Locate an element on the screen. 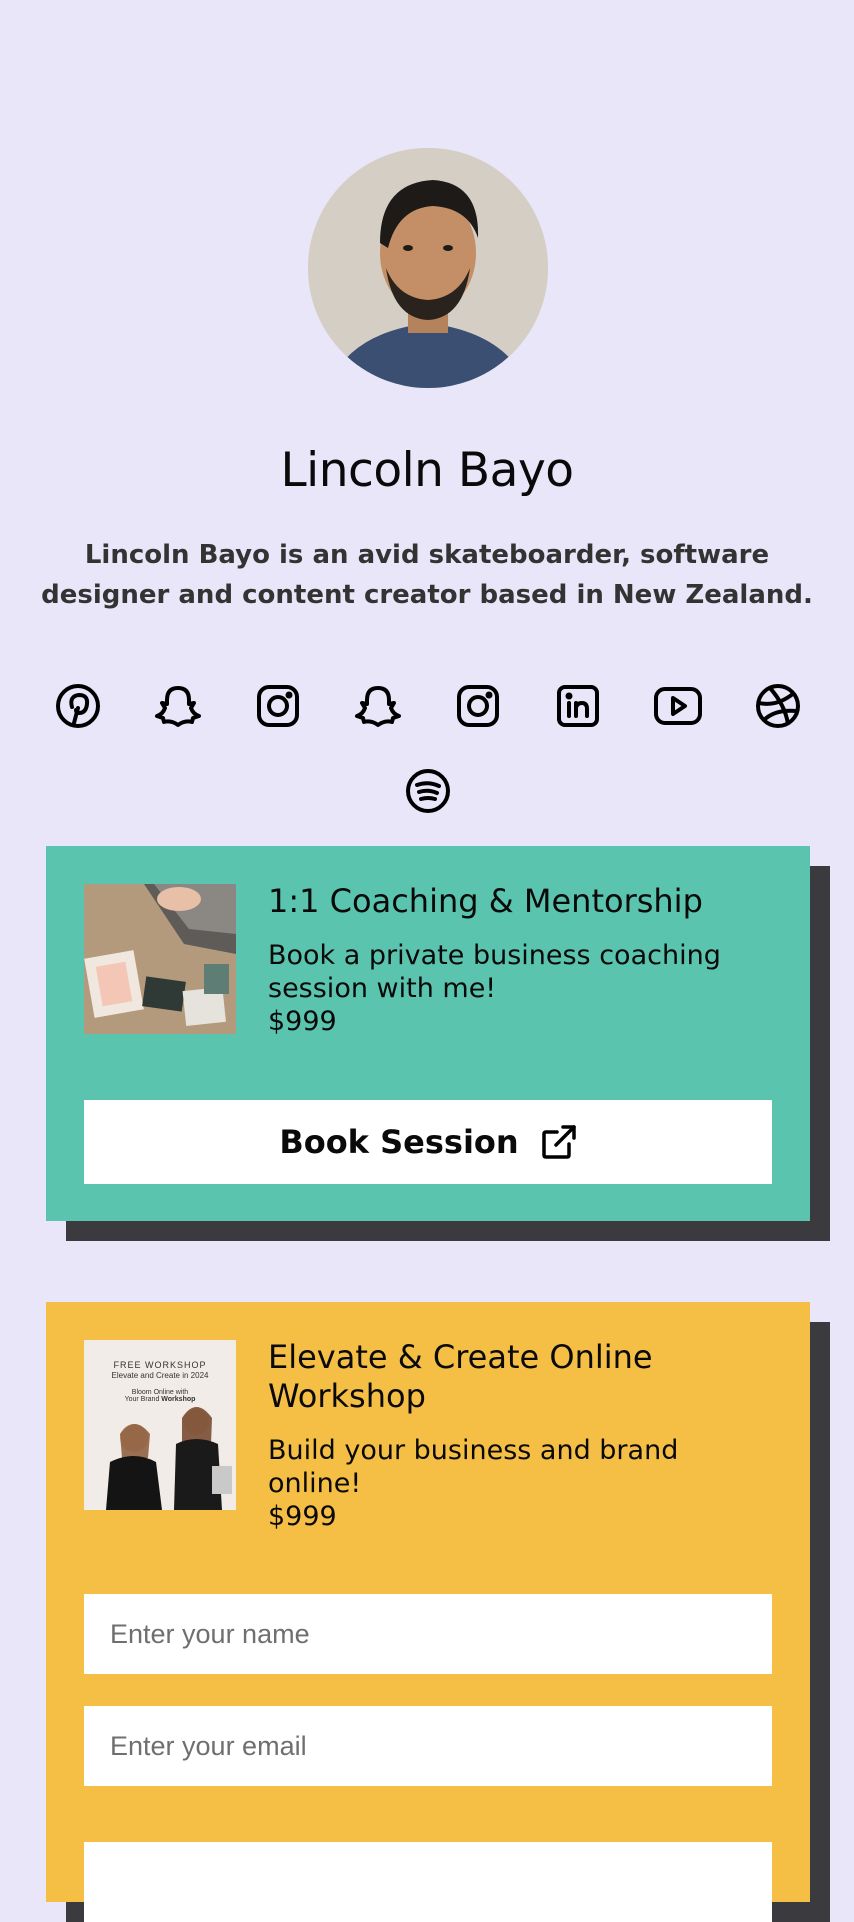  name-field is located at coordinates (428, 1634).